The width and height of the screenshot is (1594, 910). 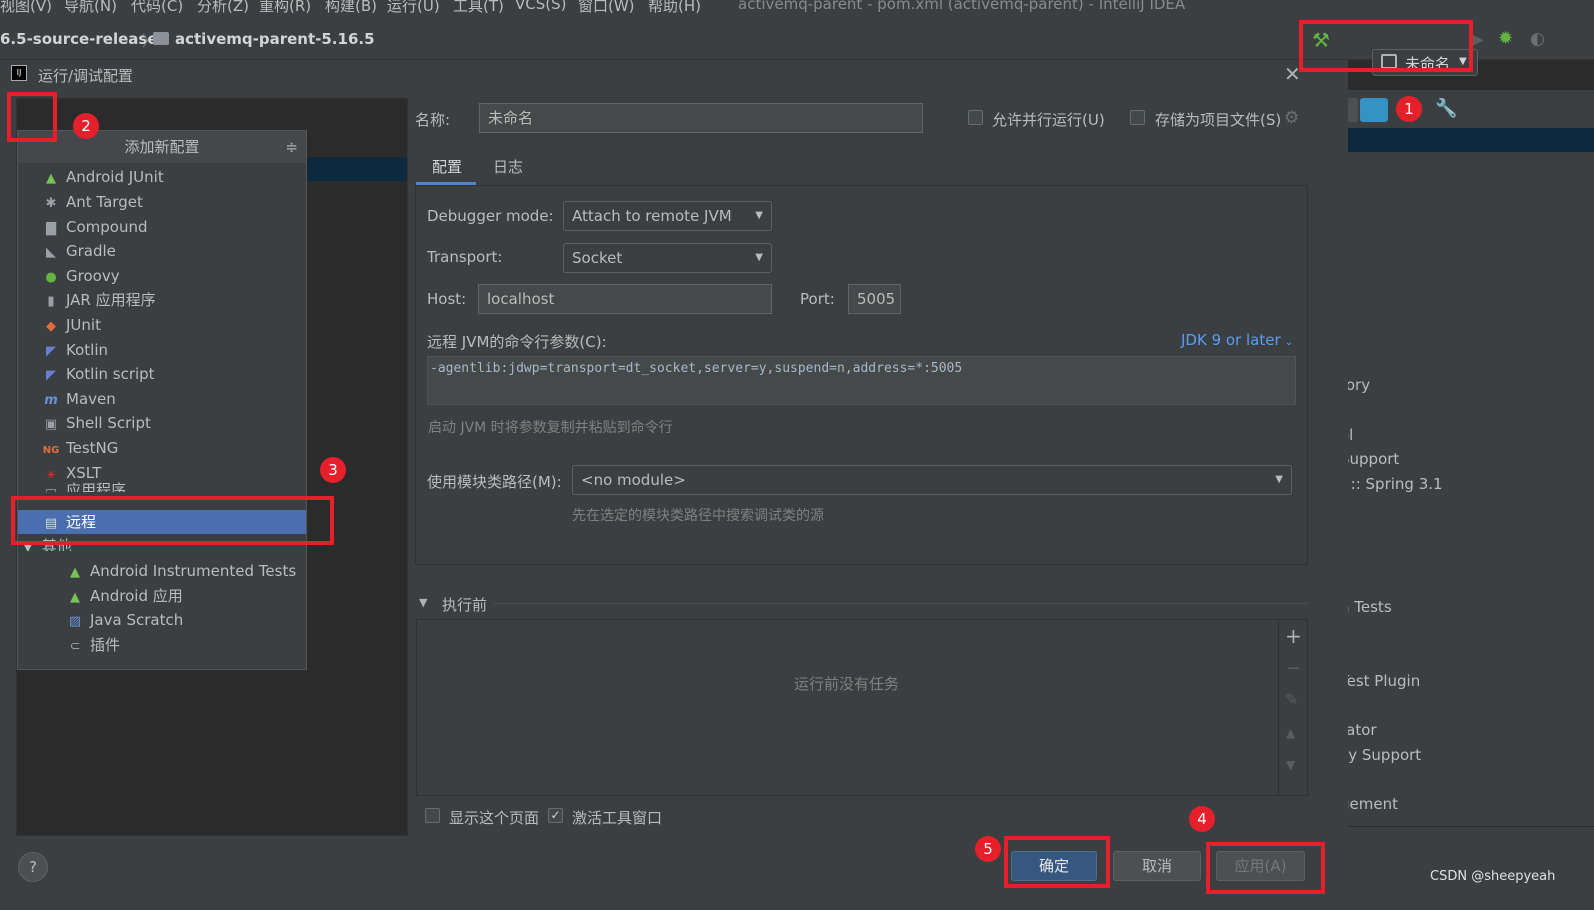 I want to click on tab-logs: 日志, so click(x=508, y=166).